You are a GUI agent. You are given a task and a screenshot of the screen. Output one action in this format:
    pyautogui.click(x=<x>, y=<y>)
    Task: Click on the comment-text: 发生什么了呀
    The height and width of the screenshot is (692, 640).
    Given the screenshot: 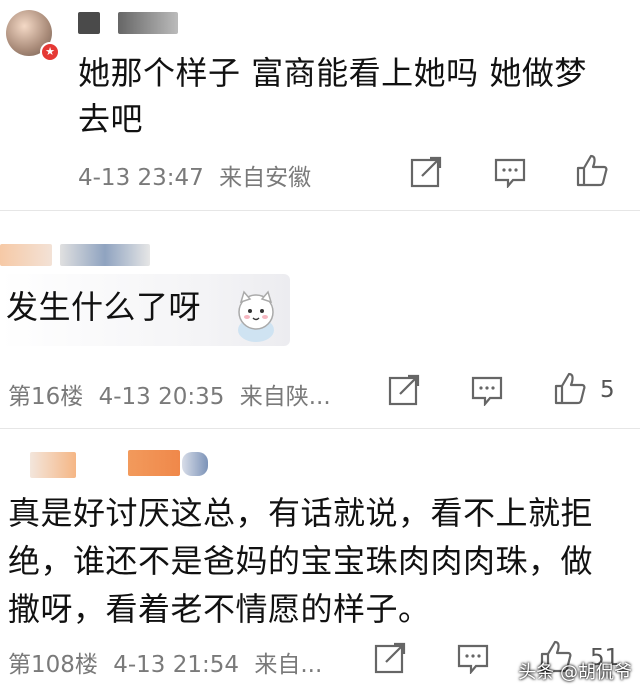 What is the action you would take?
    pyautogui.click(x=104, y=307)
    